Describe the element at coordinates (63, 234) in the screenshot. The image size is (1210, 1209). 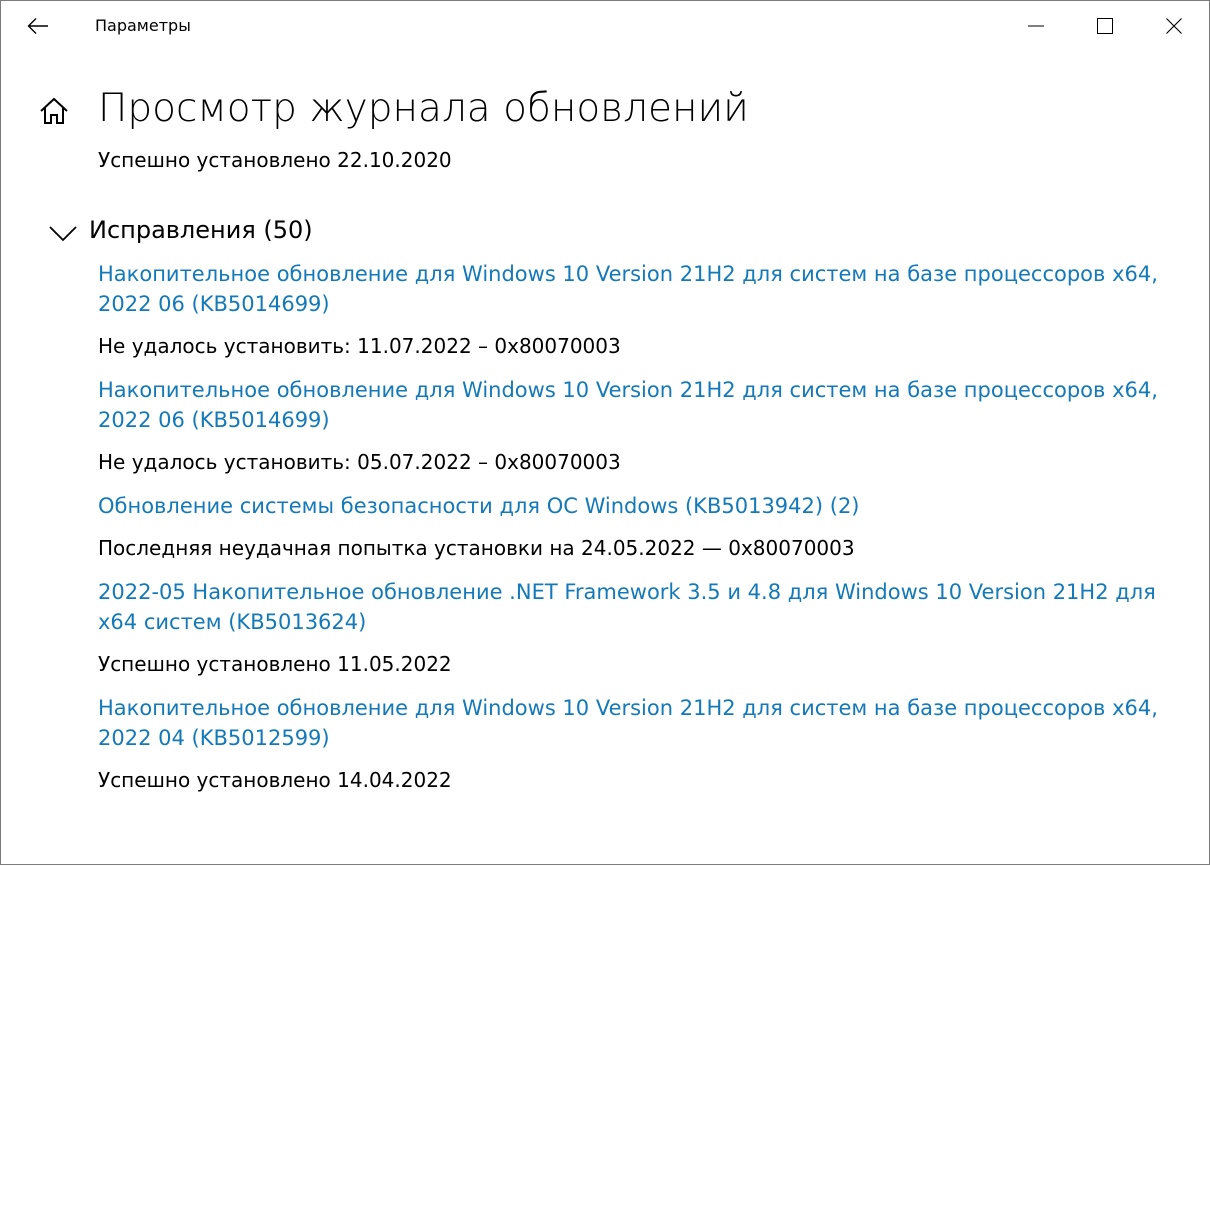
I see `chevron-down-icon` at that location.